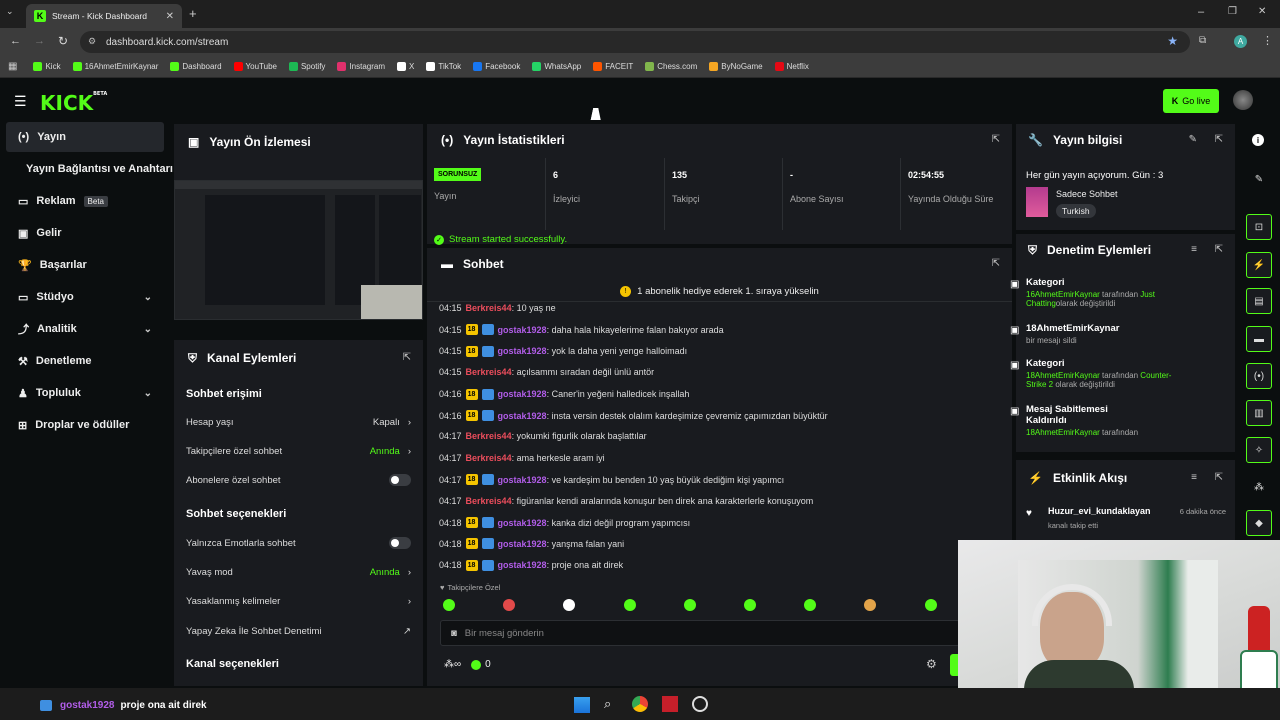  I want to click on subs-only-toggle, so click(400, 480).